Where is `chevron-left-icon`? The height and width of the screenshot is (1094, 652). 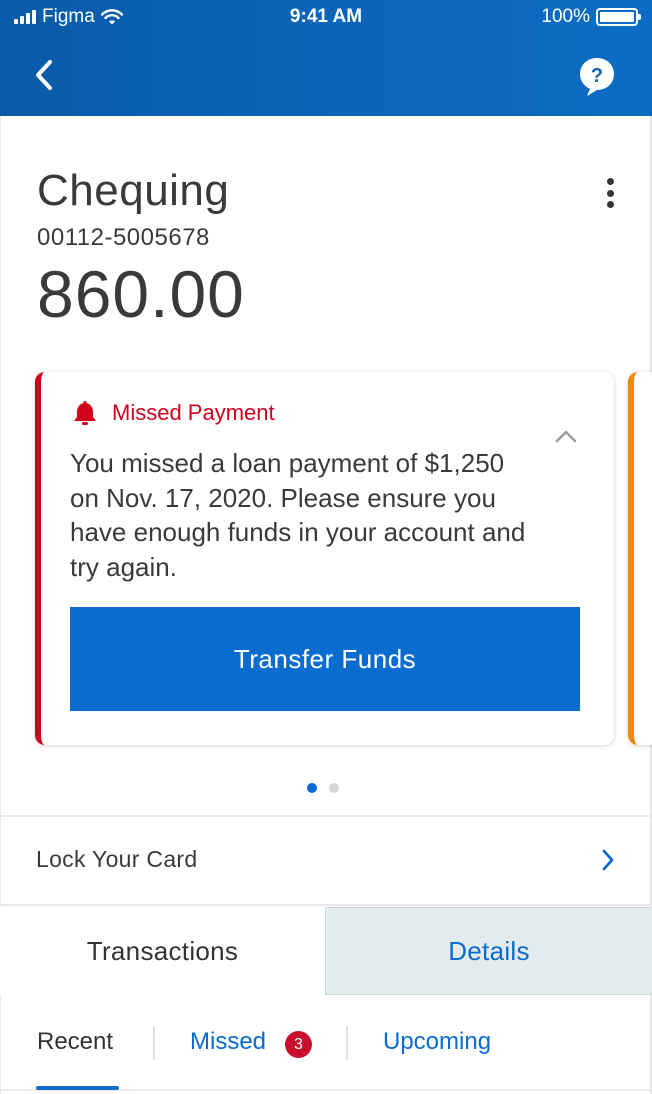
chevron-left-icon is located at coordinates (45, 75).